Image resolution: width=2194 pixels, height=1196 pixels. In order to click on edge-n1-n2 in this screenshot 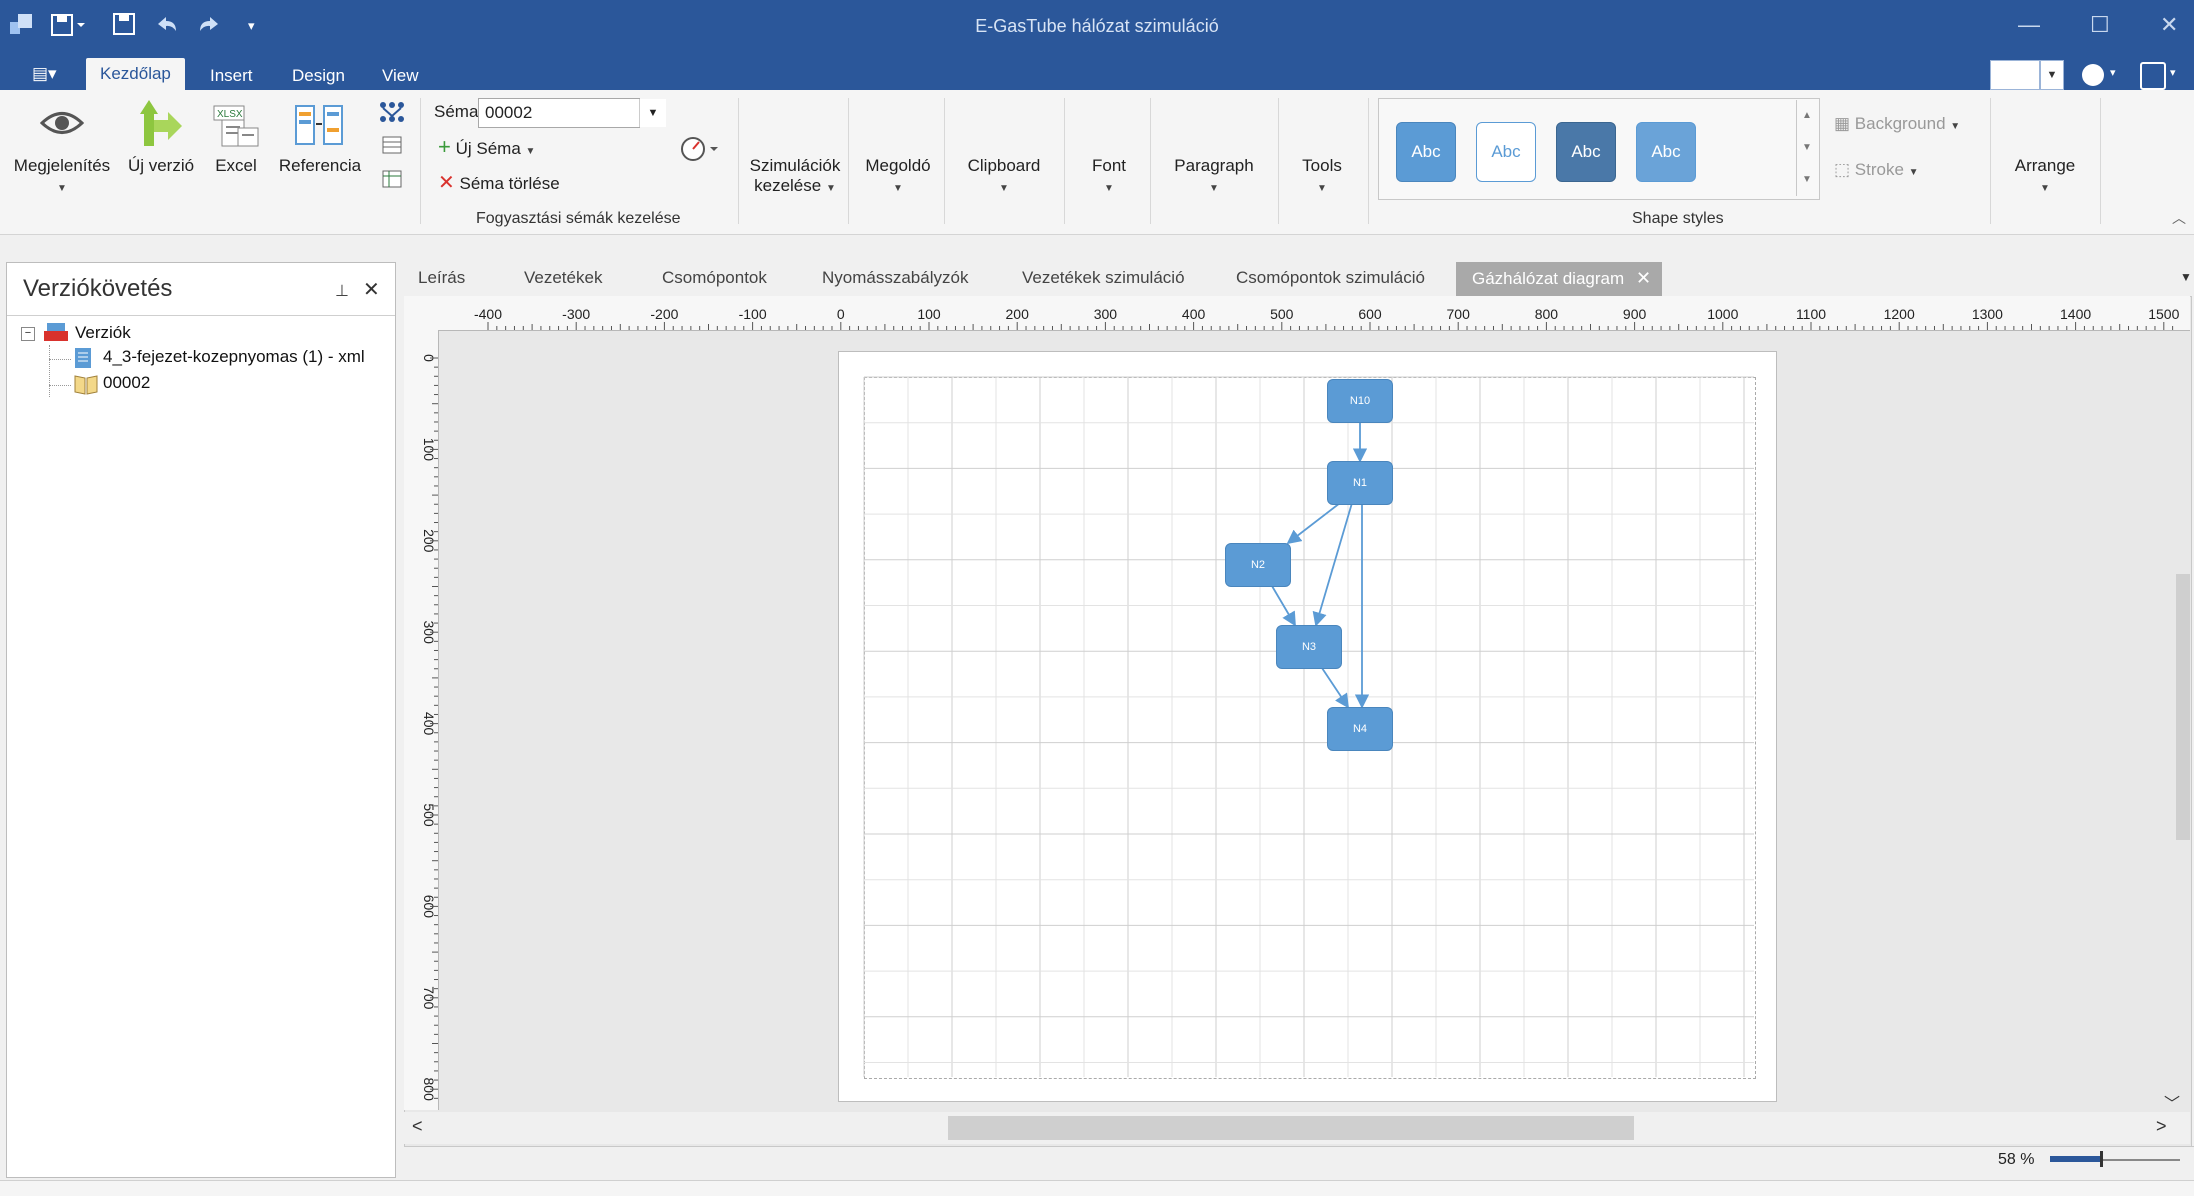, I will do `click(1313, 523)`.